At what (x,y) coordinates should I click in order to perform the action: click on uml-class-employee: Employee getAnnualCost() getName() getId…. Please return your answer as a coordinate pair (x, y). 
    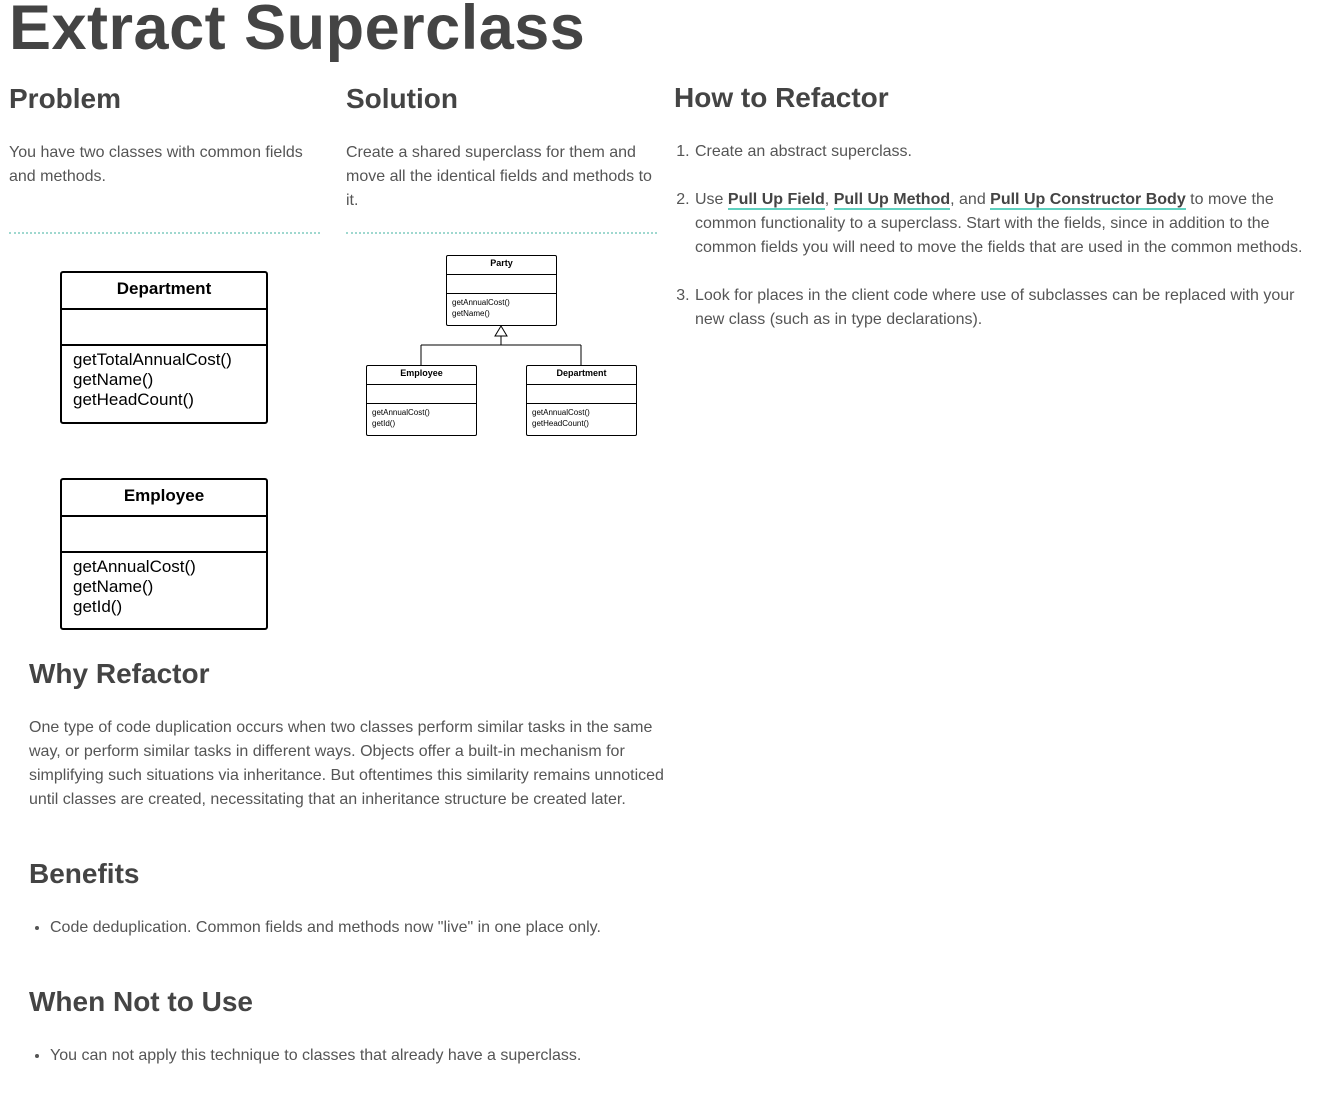
    Looking at the image, I should click on (164, 554).